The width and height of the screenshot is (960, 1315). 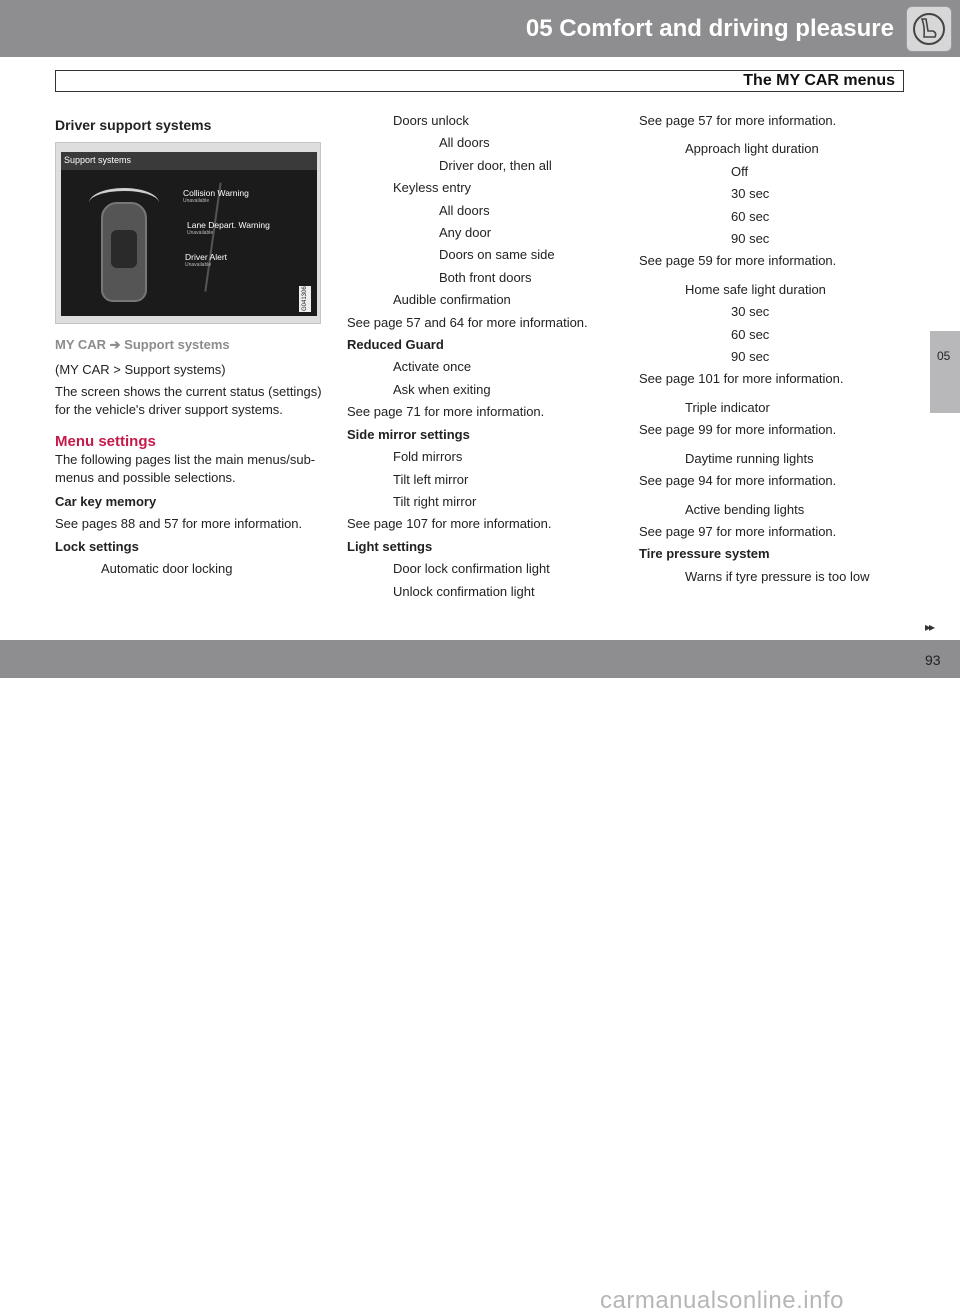 I want to click on path-paren: (MY CAR > Support systems), so click(x=140, y=369).